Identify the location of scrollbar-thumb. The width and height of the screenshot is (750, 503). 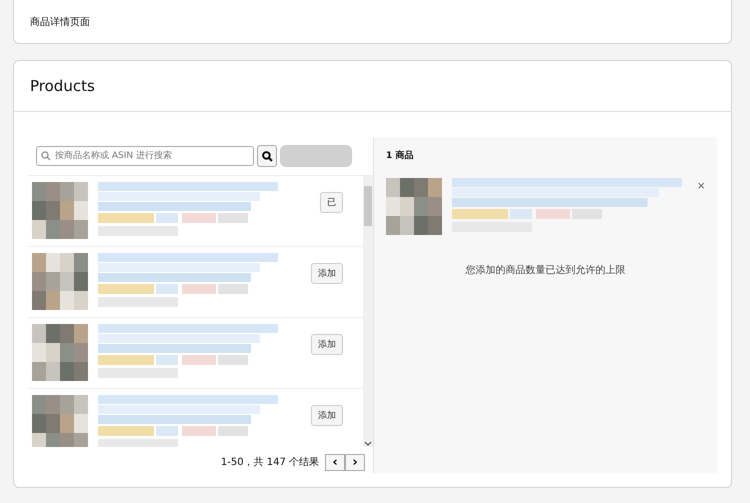
(368, 206).